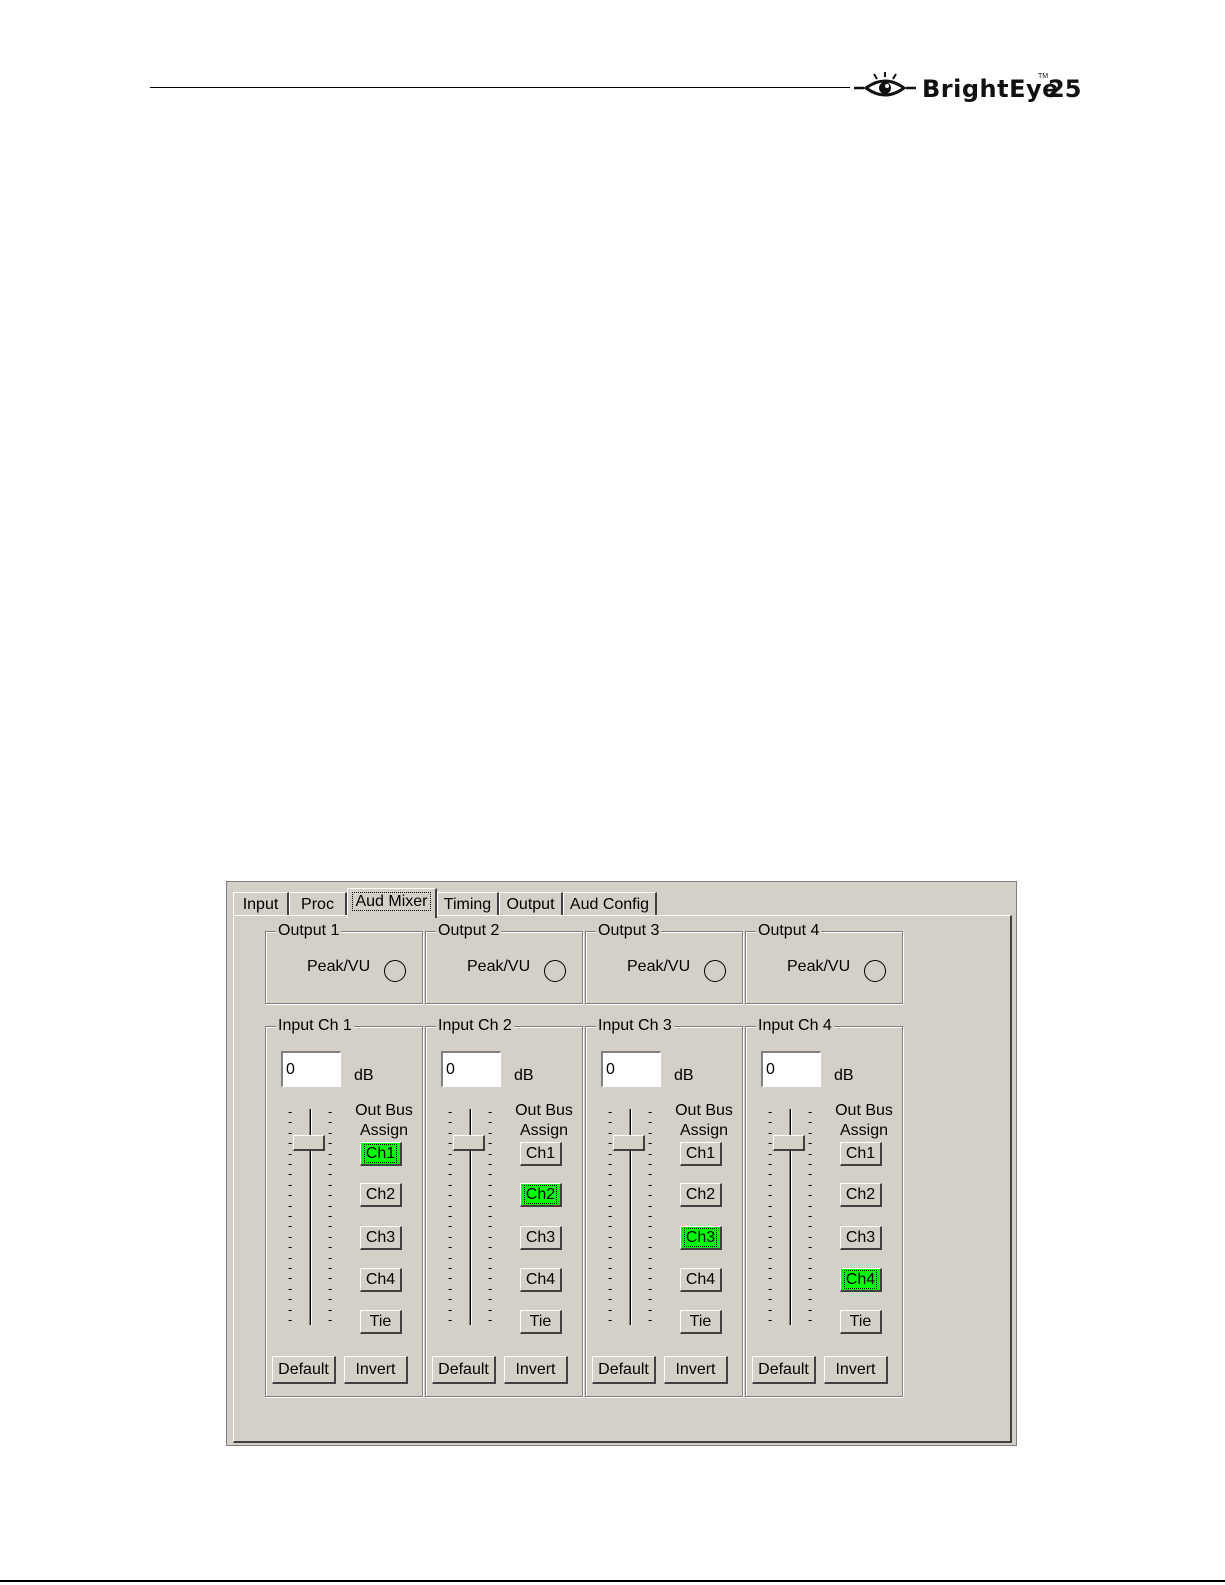 This screenshot has height=1585, width=1225. I want to click on tab-label: Aud Mixer, so click(391, 901).